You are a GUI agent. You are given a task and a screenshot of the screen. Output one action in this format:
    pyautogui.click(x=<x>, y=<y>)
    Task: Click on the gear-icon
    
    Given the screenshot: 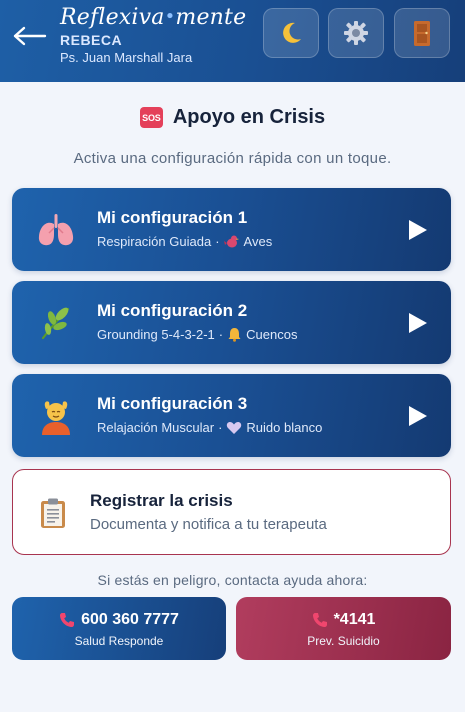 What is the action you would take?
    pyautogui.click(x=356, y=33)
    